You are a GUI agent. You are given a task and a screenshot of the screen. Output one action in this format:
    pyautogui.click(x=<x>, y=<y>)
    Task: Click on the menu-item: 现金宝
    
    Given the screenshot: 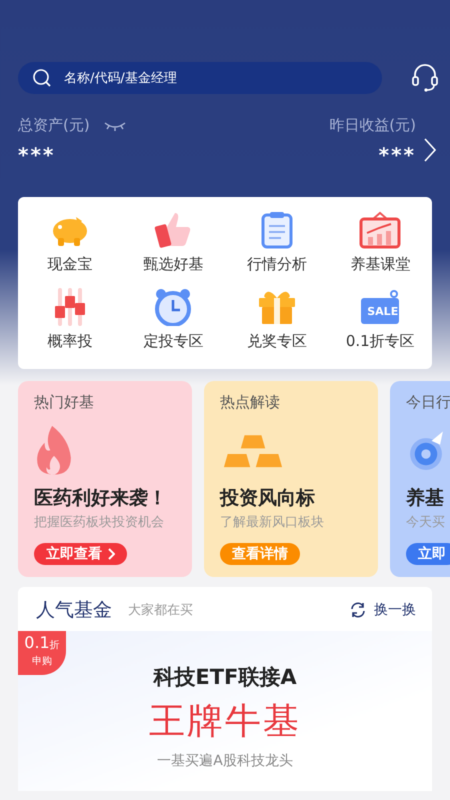 What is the action you would take?
    pyautogui.click(x=70, y=242)
    